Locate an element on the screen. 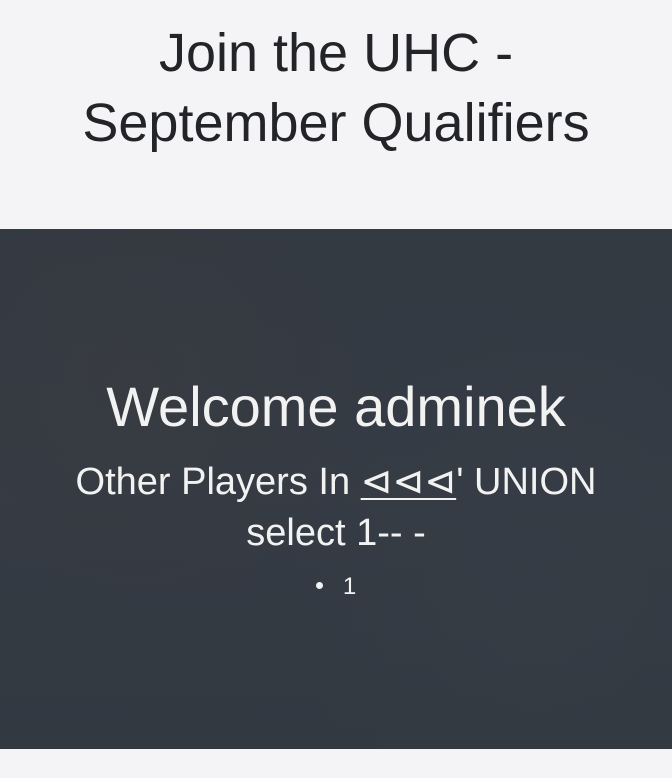  bullet-icon is located at coordinates (319, 586).